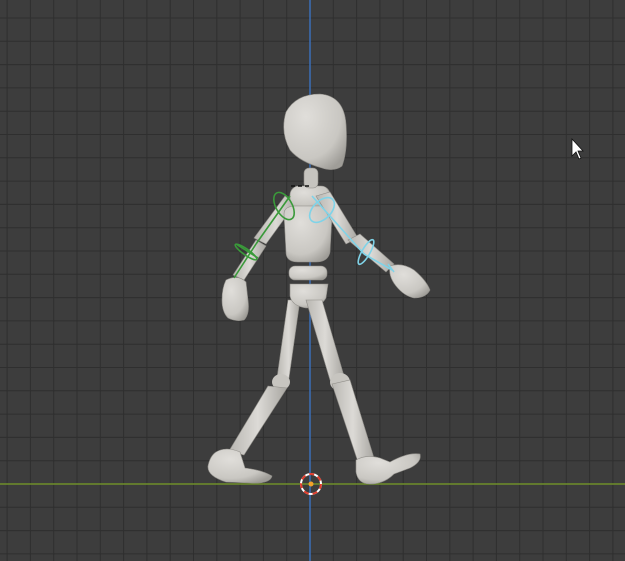 This screenshot has height=561, width=625. Describe the element at coordinates (240, 466) in the screenshot. I see `left-foot` at that location.